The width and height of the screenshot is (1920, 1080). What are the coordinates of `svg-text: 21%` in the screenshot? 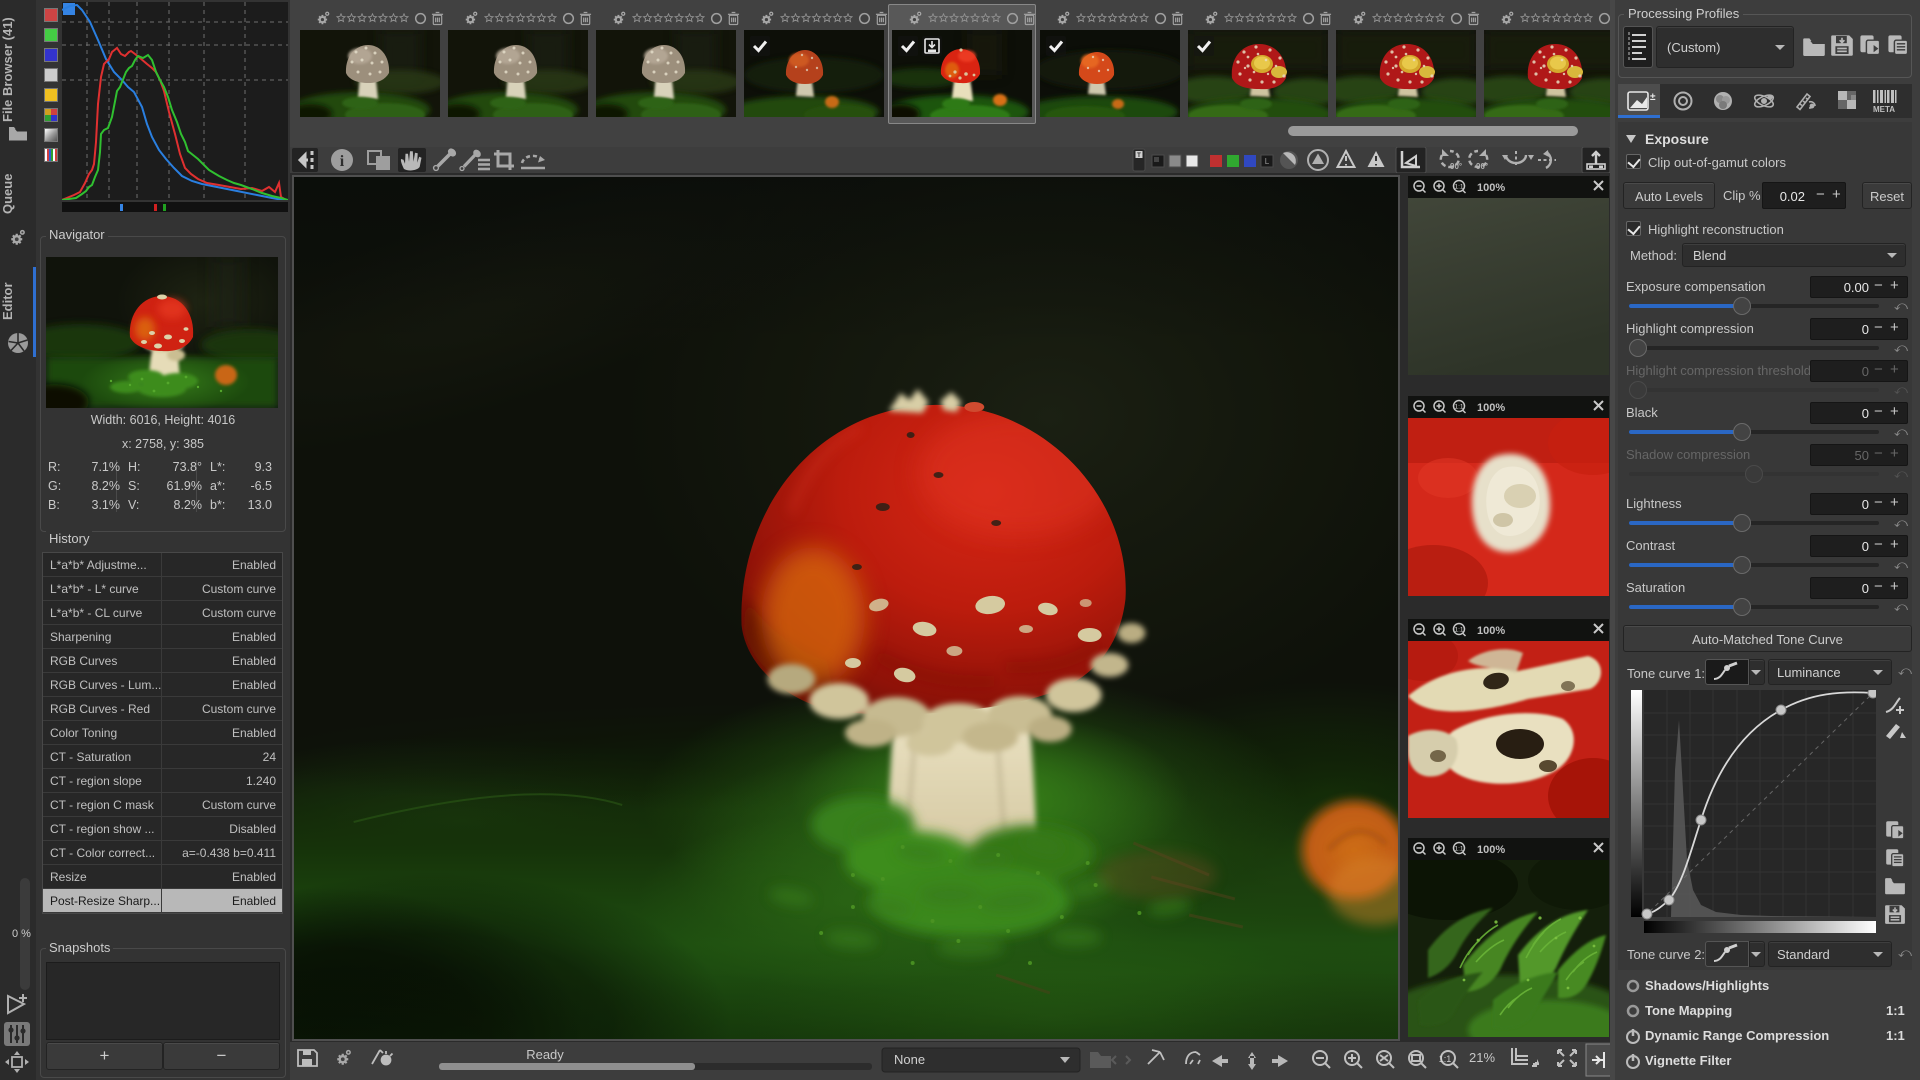 It's located at (1482, 1057).